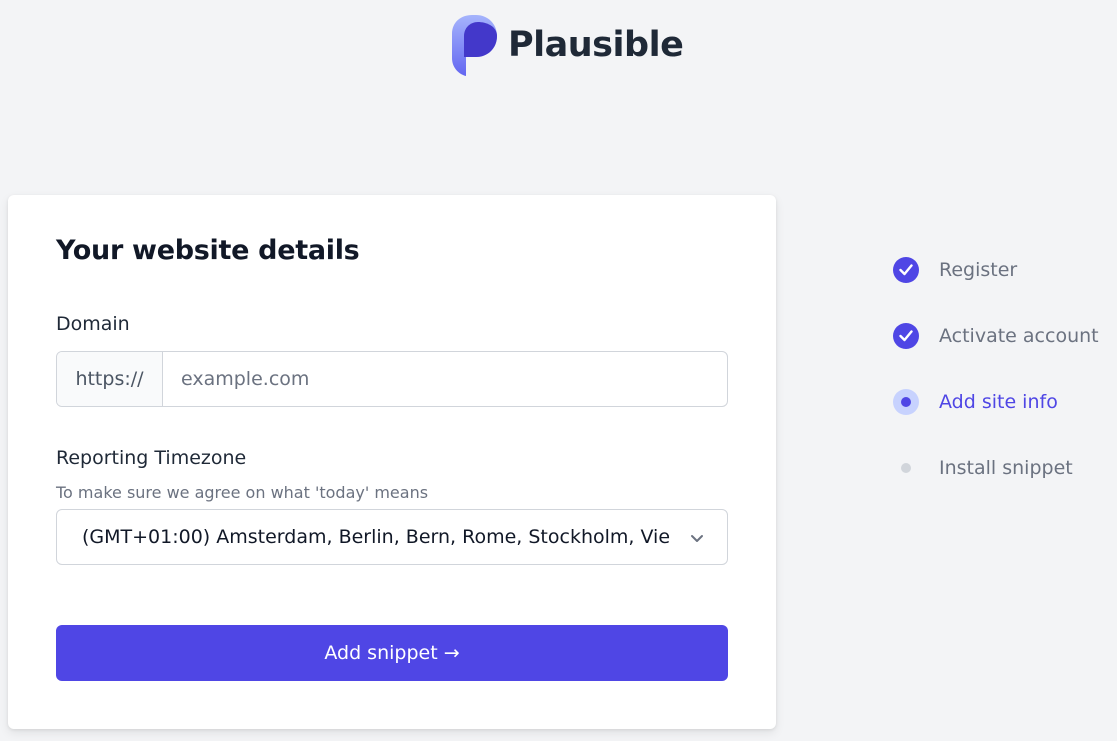  I want to click on plausible-logo-icon, so click(474, 45).